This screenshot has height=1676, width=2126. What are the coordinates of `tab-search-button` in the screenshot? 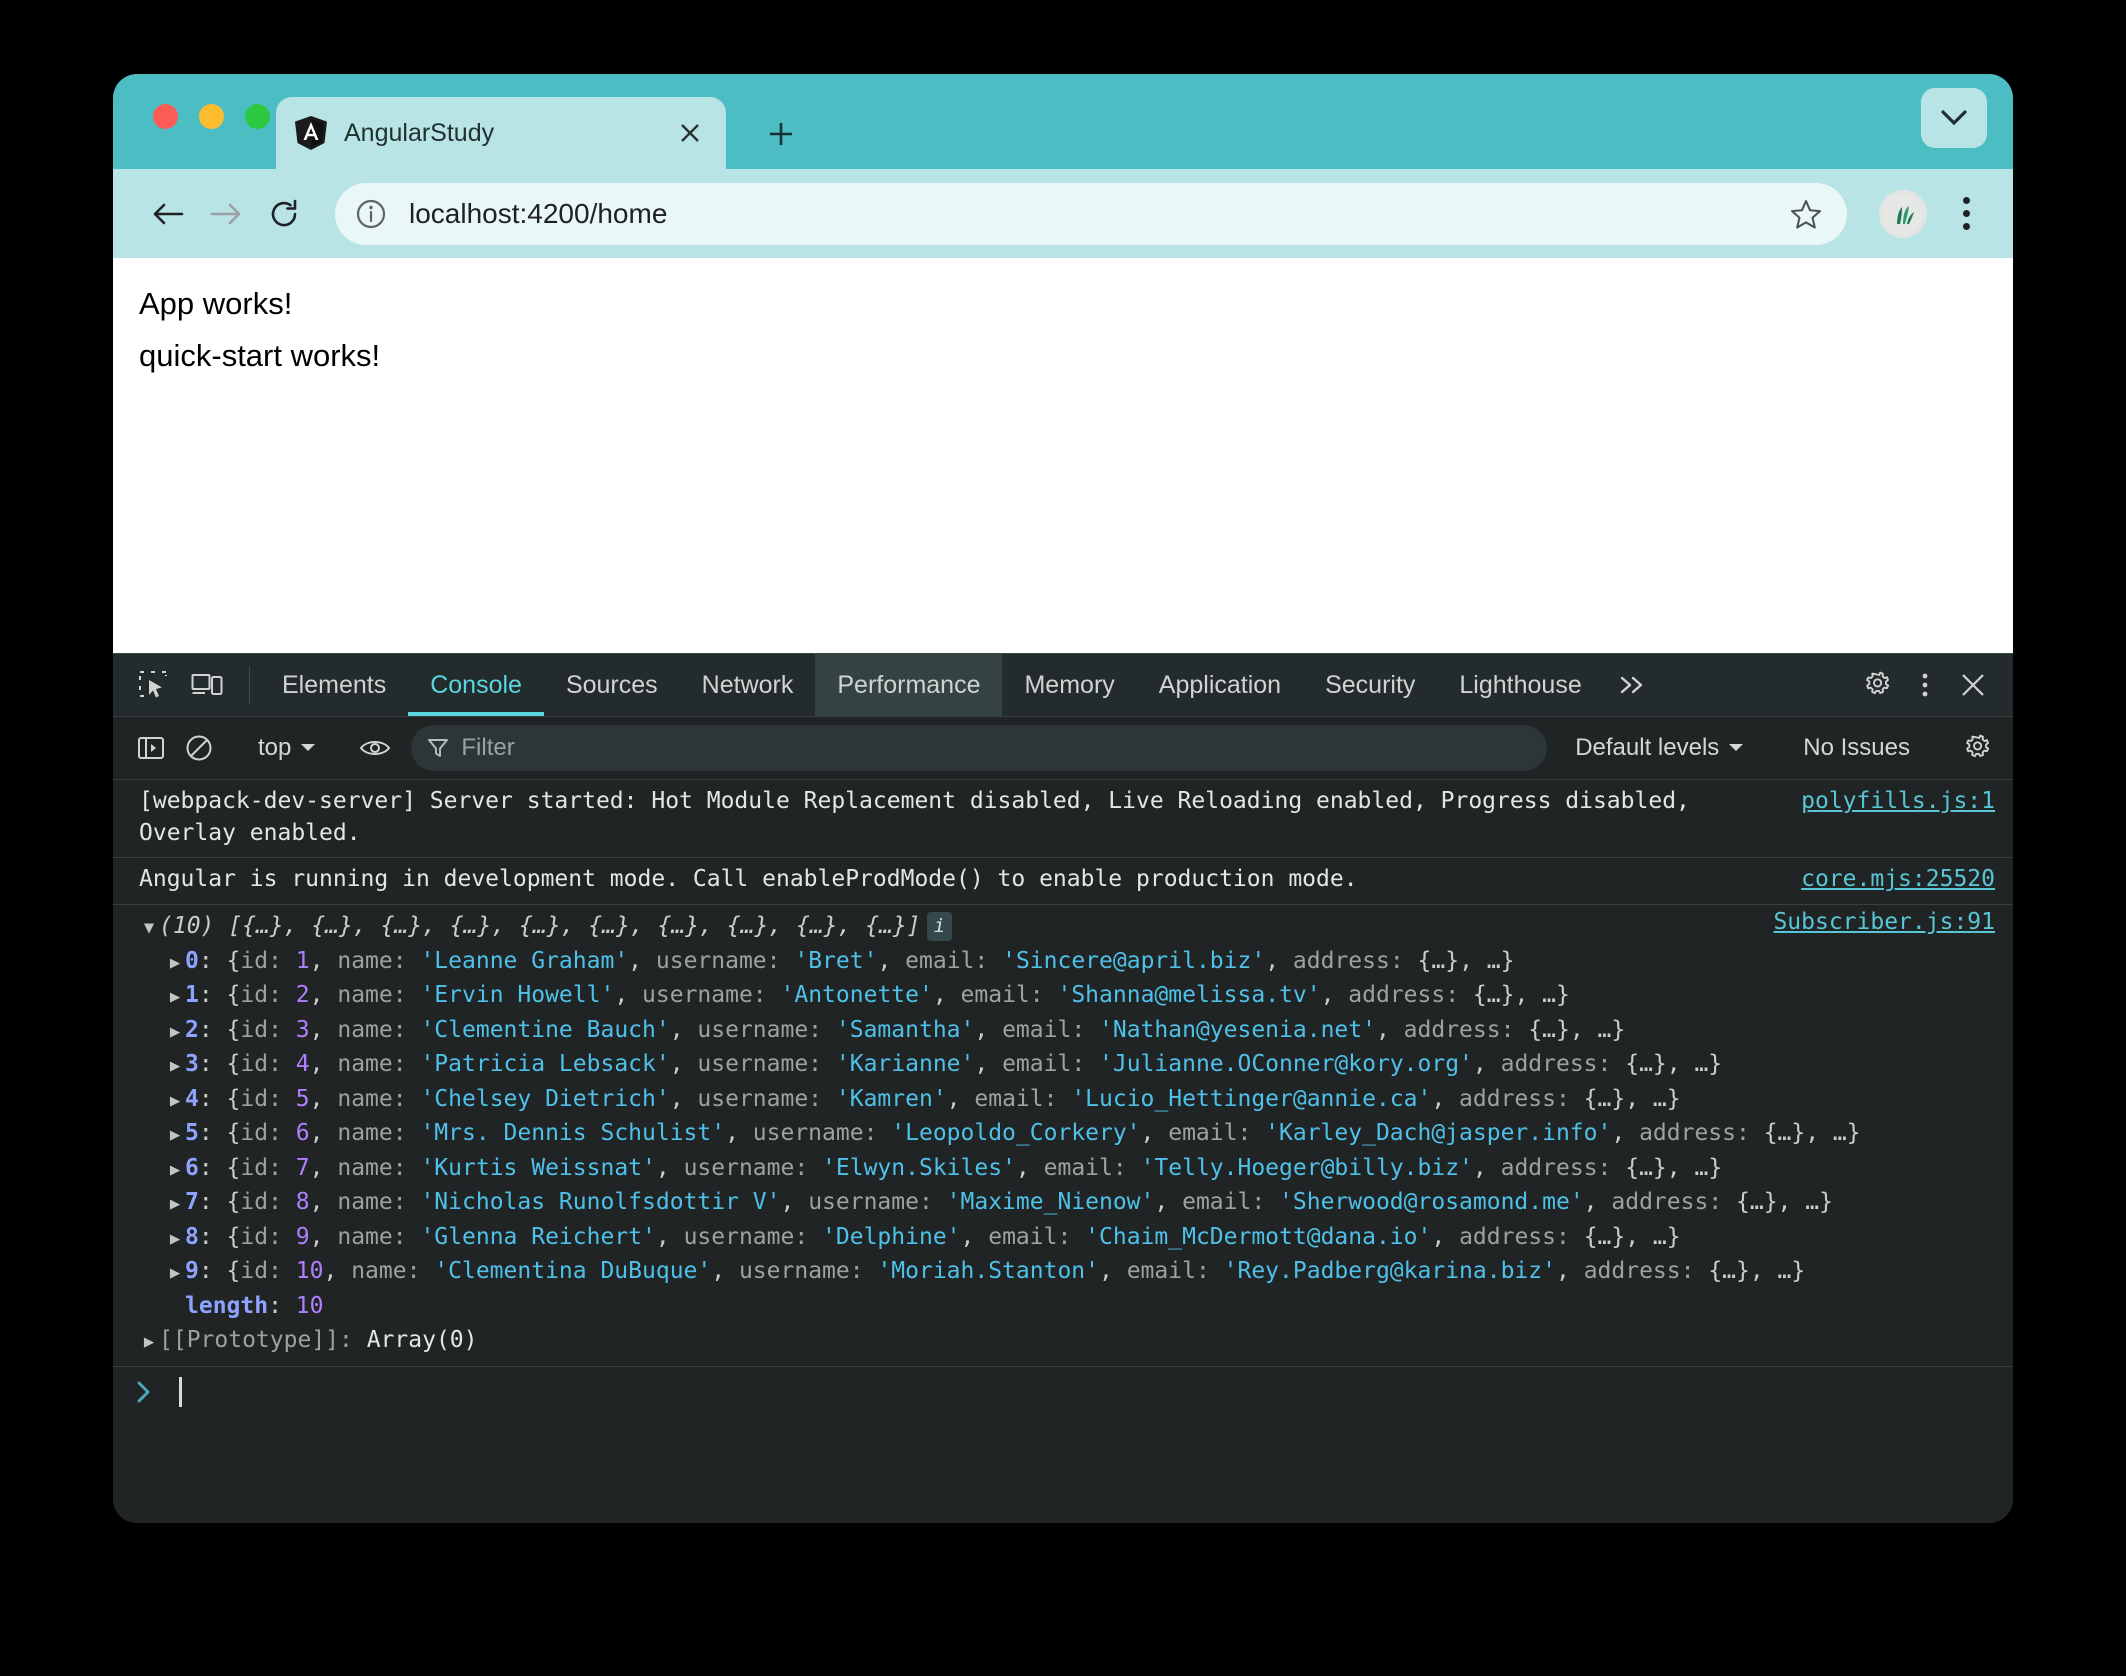 It's located at (1954, 118).